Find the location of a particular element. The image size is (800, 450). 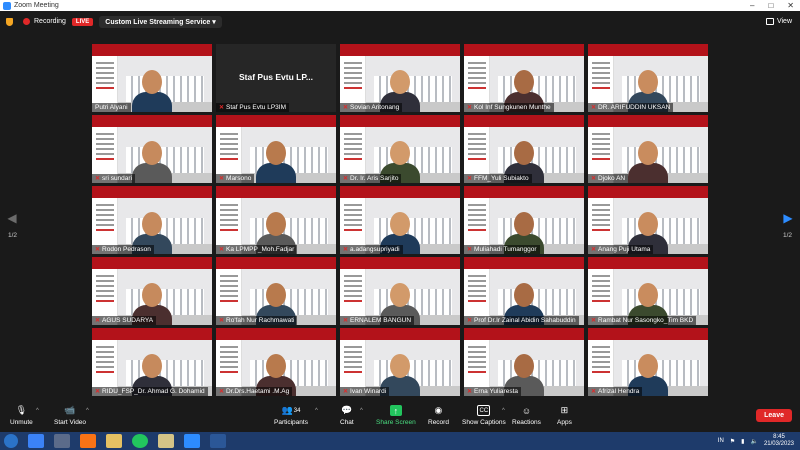

security-shield-icon is located at coordinates (9, 21).